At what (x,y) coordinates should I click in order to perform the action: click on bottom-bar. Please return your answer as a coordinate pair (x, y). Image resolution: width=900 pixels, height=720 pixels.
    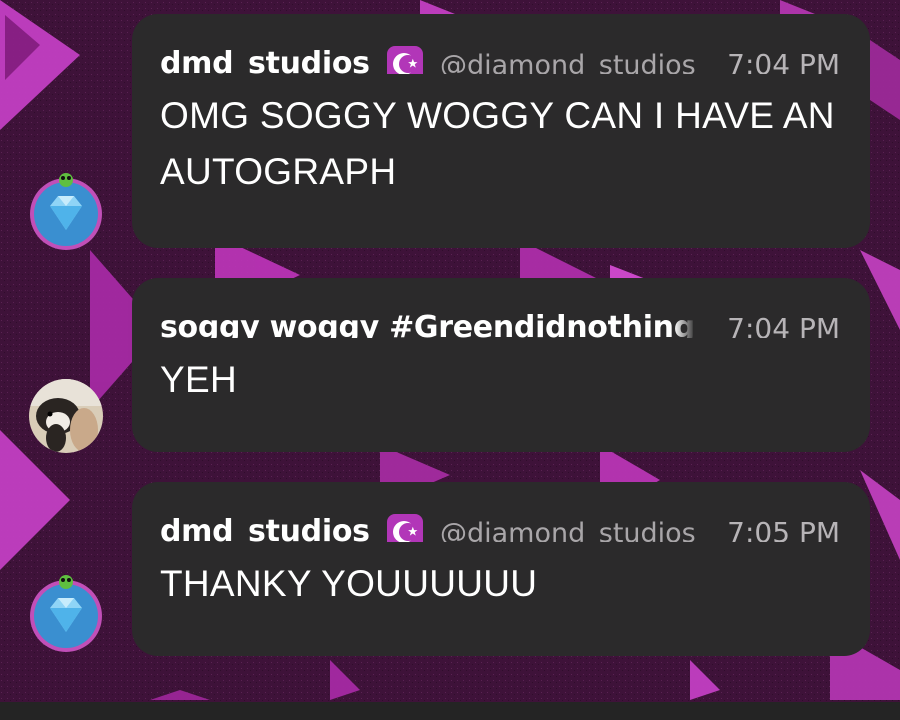
    Looking at the image, I should click on (450, 711).